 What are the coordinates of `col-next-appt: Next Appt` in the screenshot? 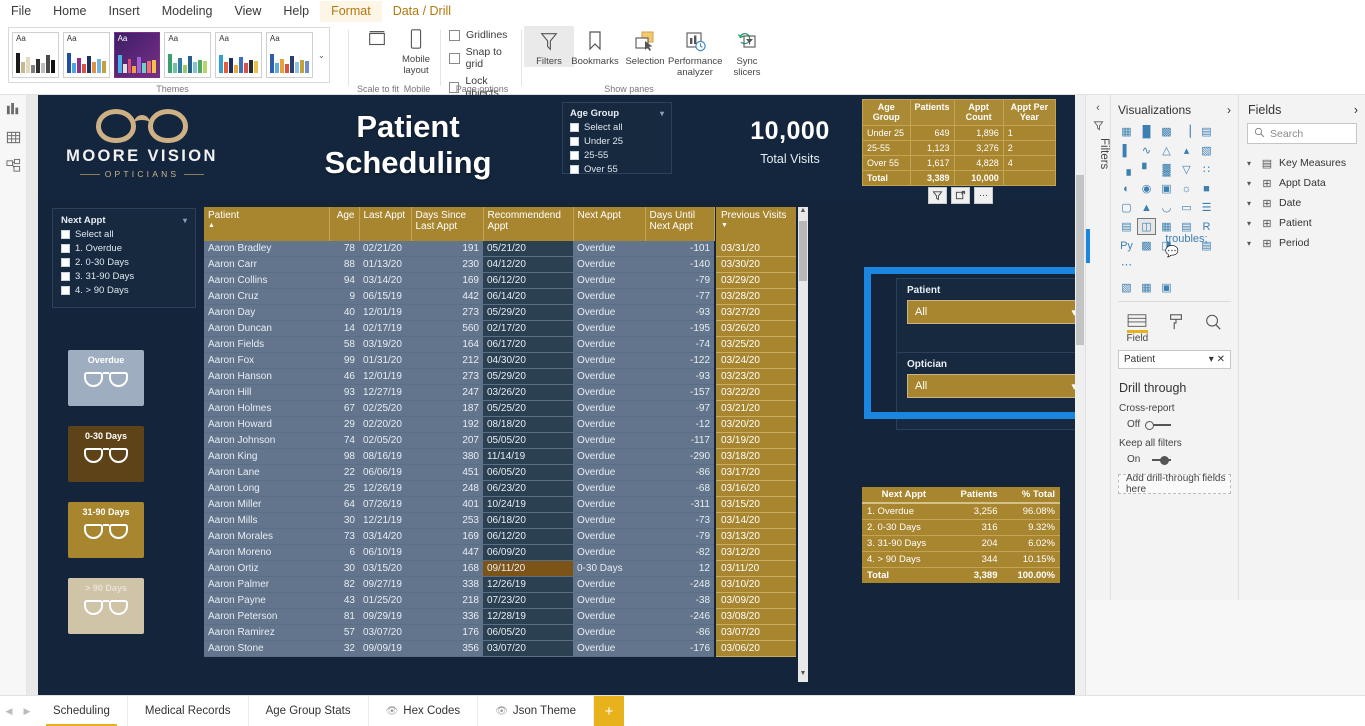 It's located at (904, 495).